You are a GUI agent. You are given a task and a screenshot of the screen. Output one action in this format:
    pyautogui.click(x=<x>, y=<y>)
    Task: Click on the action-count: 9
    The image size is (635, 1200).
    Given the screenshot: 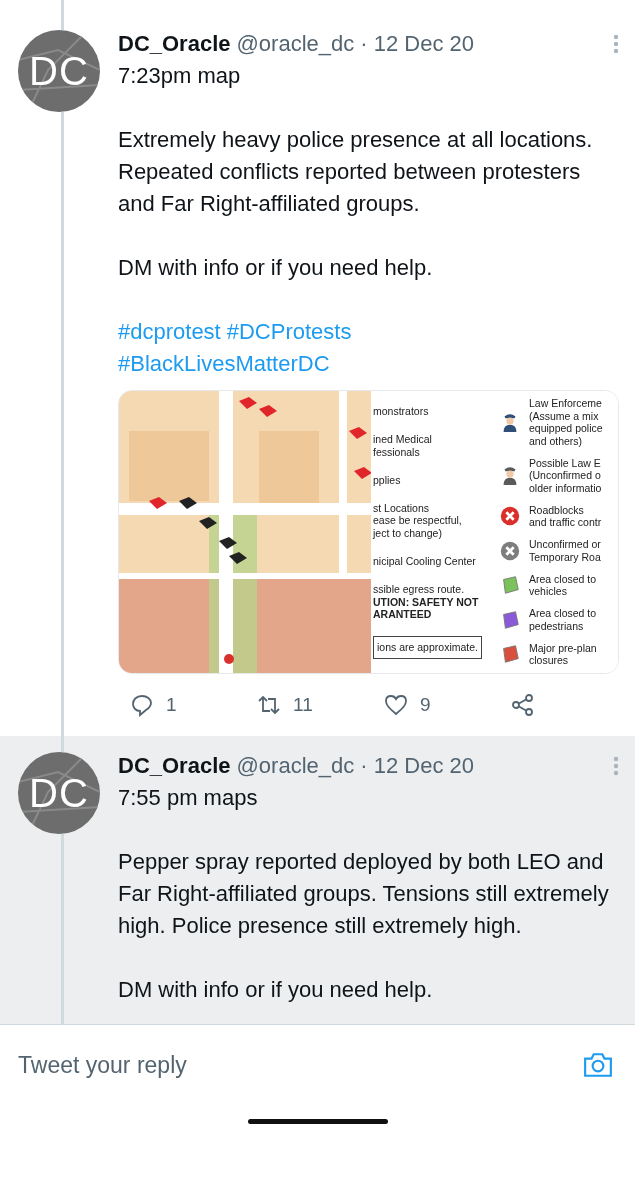 What is the action you would take?
    pyautogui.click(x=425, y=705)
    